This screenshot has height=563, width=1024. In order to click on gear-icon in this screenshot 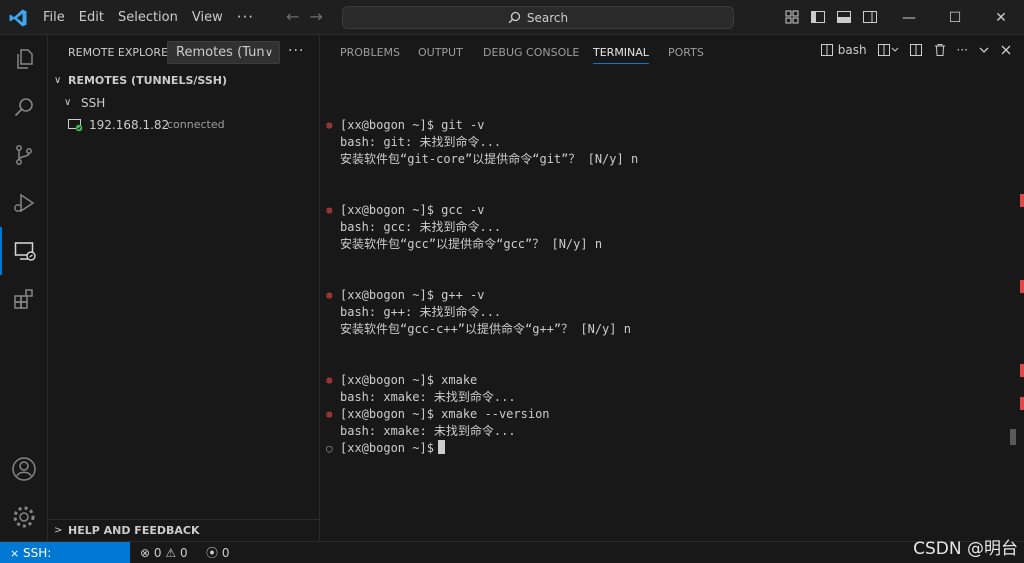, I will do `click(24, 517)`.